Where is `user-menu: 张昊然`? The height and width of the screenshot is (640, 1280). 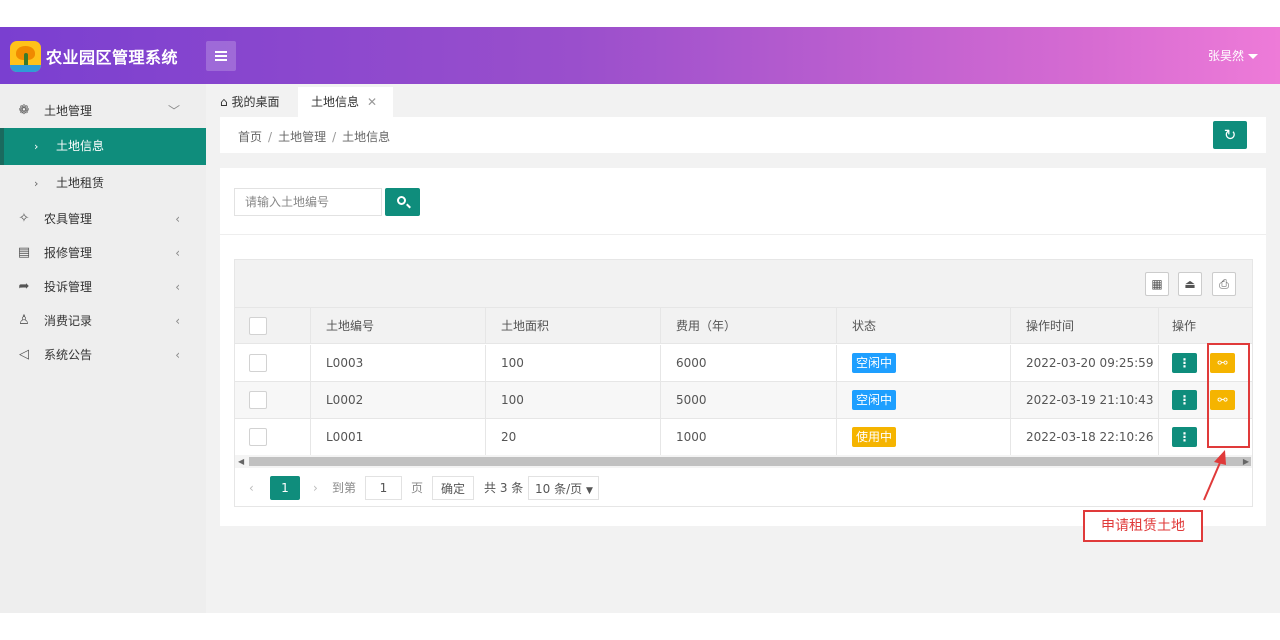 user-menu: 张昊然 is located at coordinates (1233, 55).